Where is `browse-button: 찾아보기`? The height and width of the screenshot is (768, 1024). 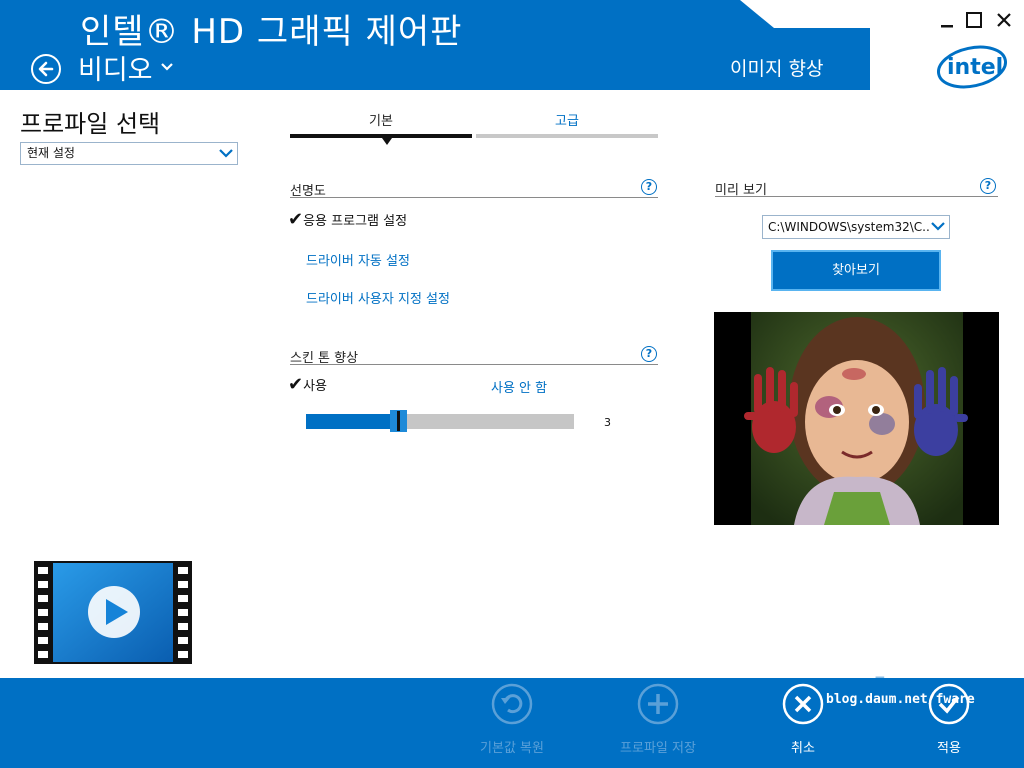
browse-button: 찾아보기 is located at coordinates (856, 270).